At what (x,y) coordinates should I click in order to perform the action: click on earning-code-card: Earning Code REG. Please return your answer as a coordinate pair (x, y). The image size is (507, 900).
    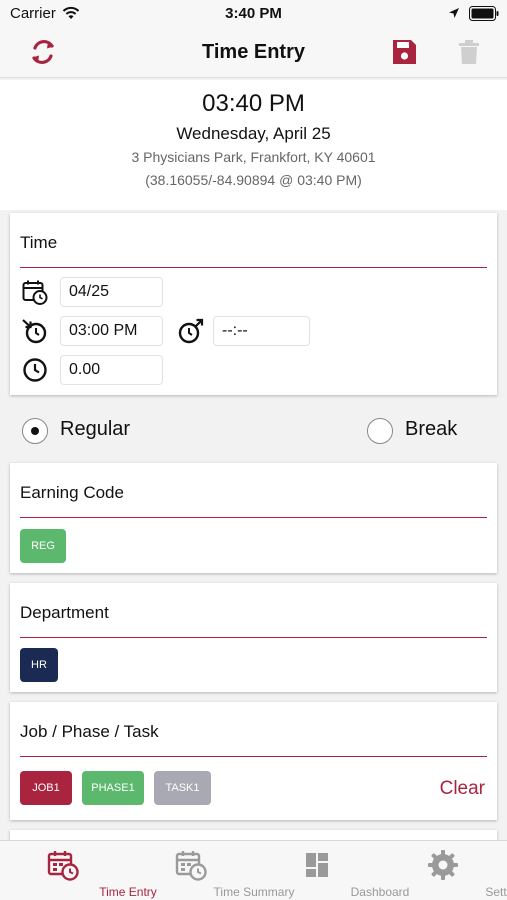
    Looking at the image, I should click on (253, 518).